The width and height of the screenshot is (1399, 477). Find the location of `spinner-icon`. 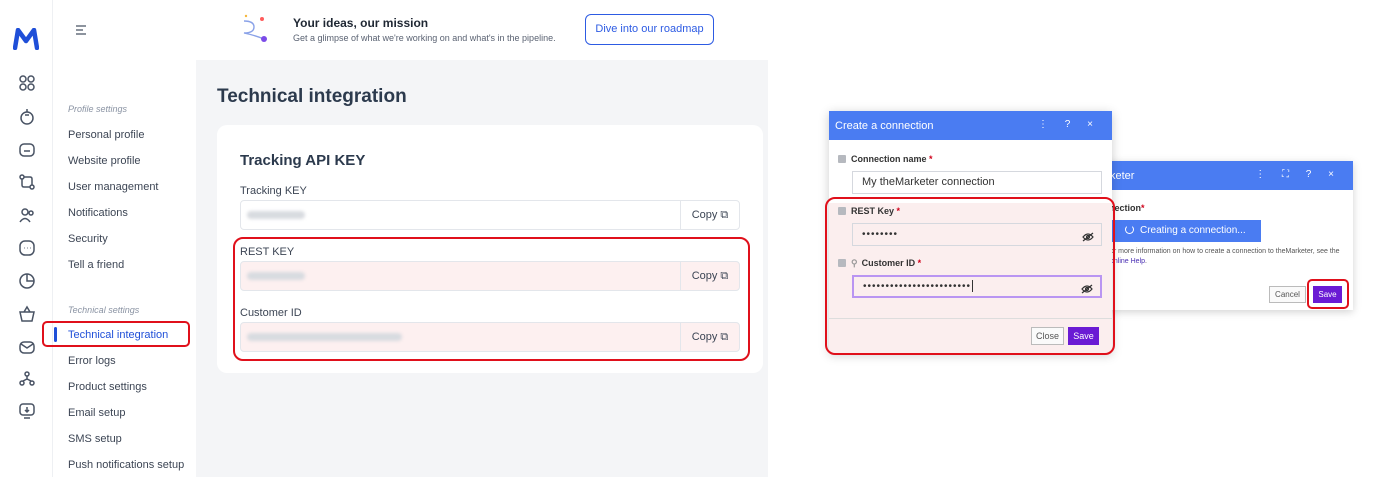

spinner-icon is located at coordinates (1129, 229).